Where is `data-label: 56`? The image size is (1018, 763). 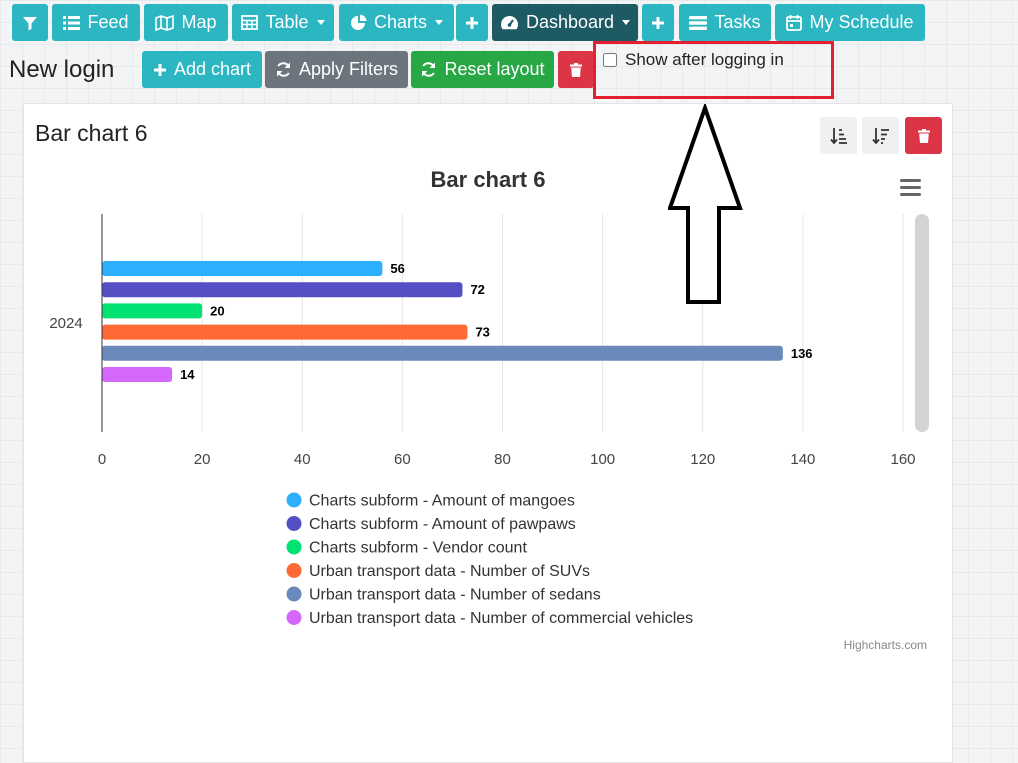
data-label: 56 is located at coordinates (397, 268).